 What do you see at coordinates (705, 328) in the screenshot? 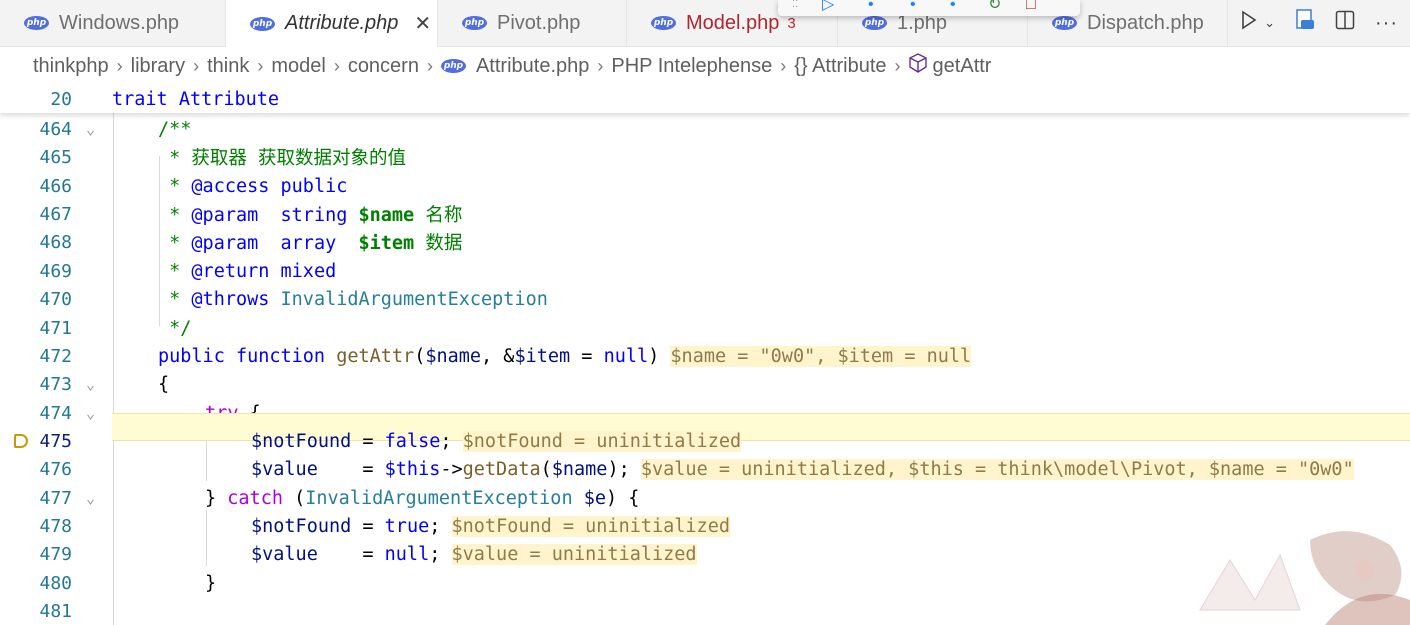
I see `code-line: 471 */` at bounding box center [705, 328].